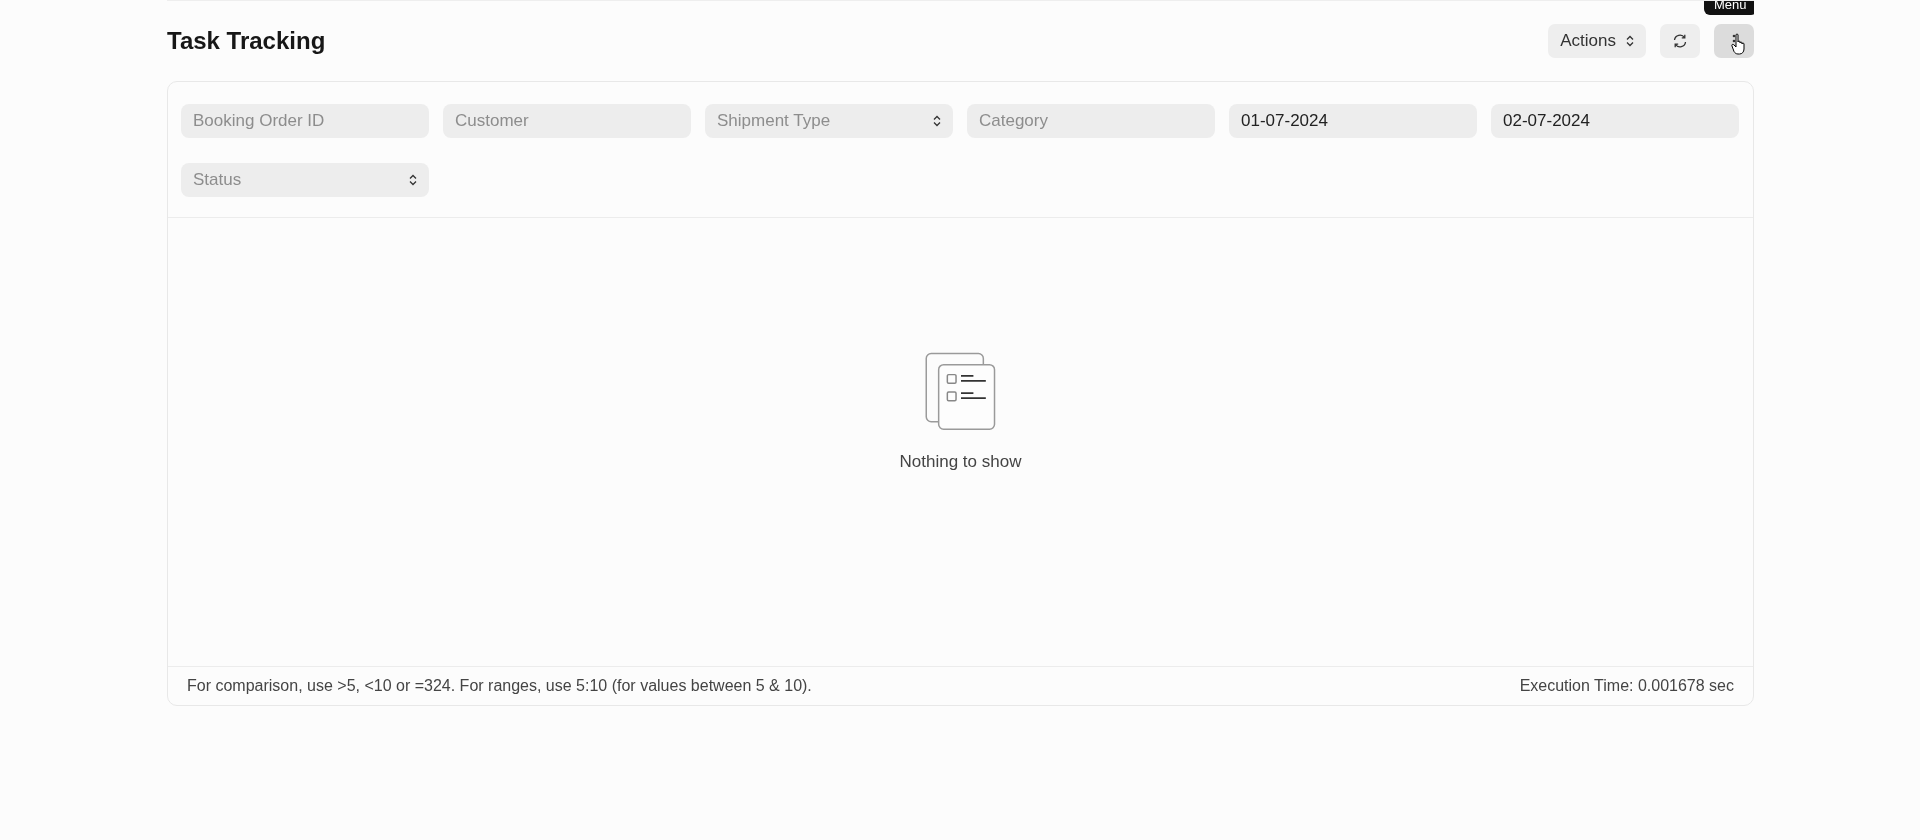 This screenshot has width=1920, height=840. I want to click on refresh-icon, so click(1680, 41).